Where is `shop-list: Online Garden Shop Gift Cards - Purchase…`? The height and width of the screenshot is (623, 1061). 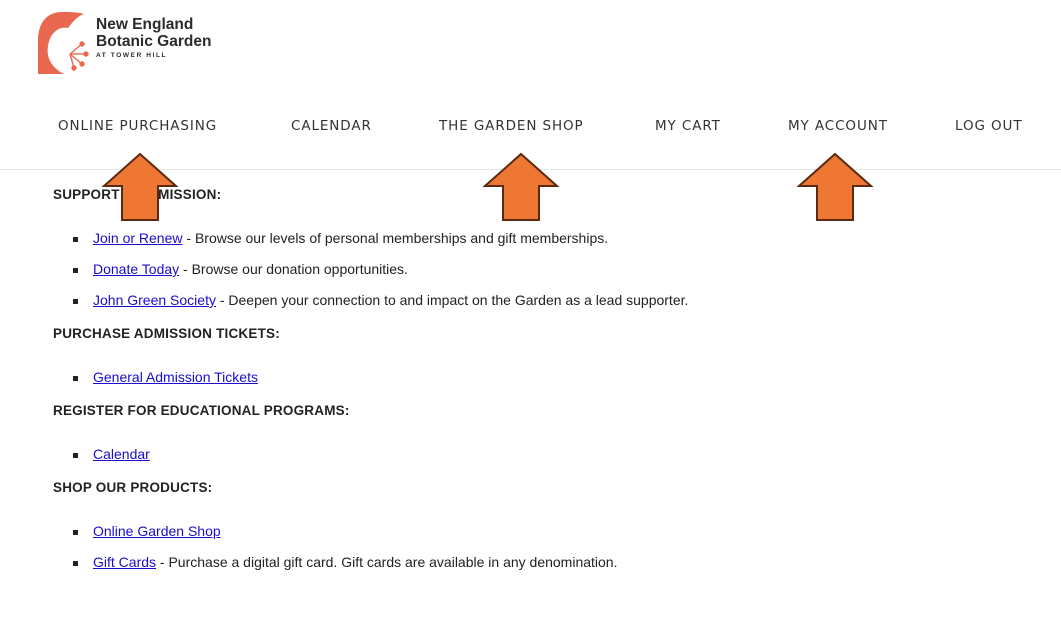
shop-list: Online Garden Shop Gift Cards - Purchase… is located at coordinates (533, 547).